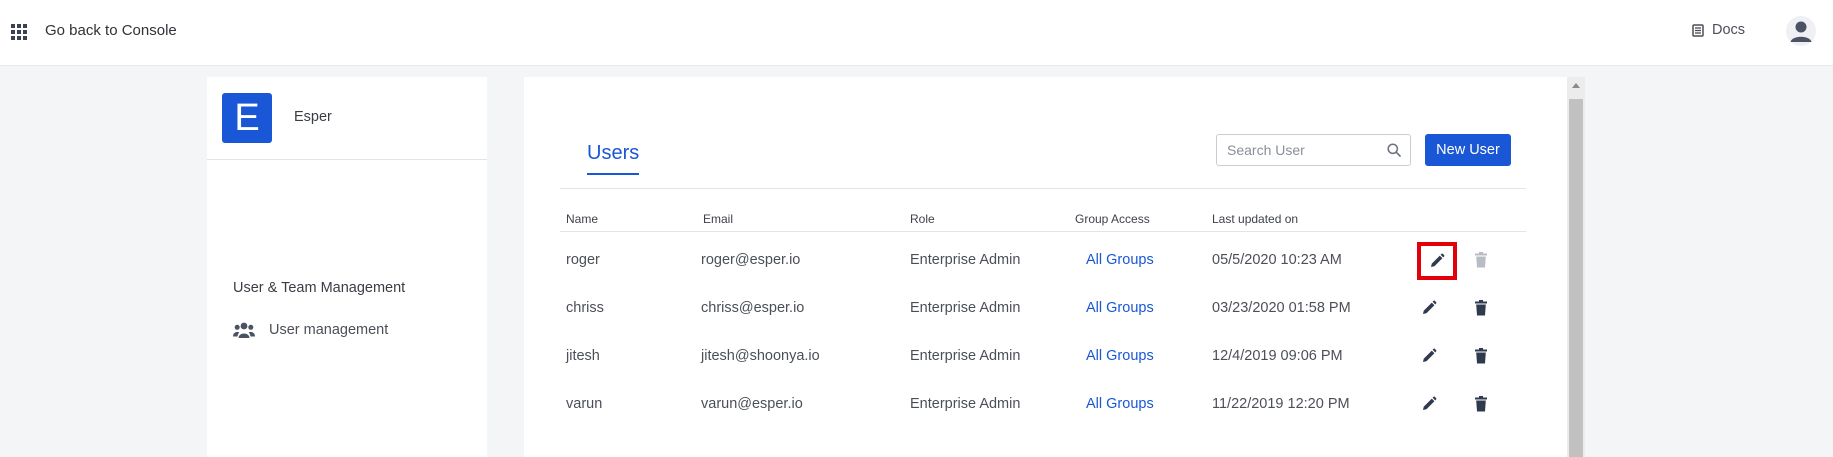  Describe the element at coordinates (582, 219) in the screenshot. I see `column-header-name: Name` at that location.